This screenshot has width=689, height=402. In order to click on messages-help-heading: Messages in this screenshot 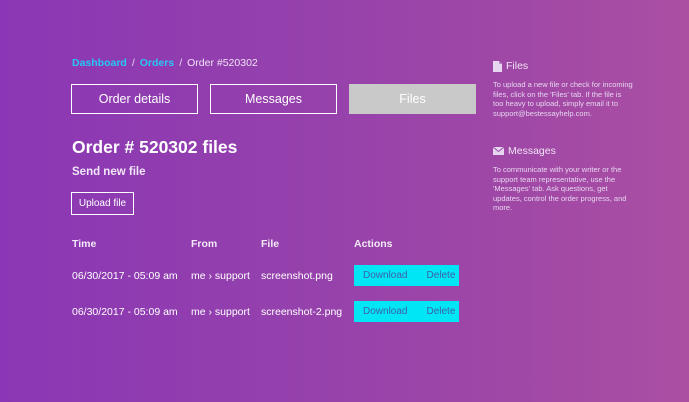, I will do `click(563, 151)`.